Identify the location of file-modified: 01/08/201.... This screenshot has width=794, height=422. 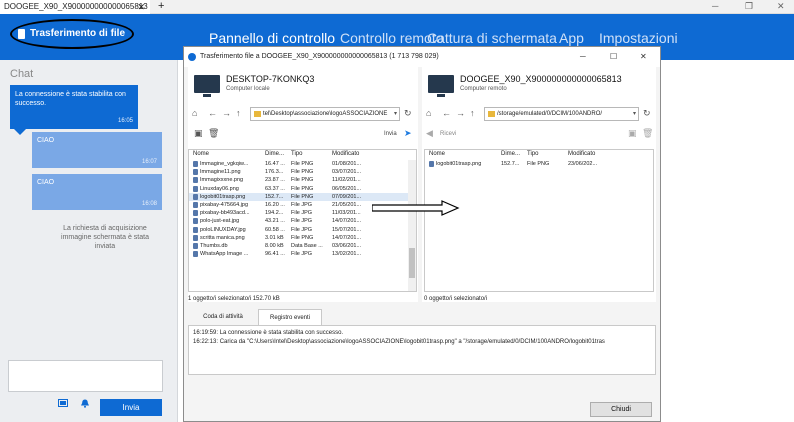
(347, 164).